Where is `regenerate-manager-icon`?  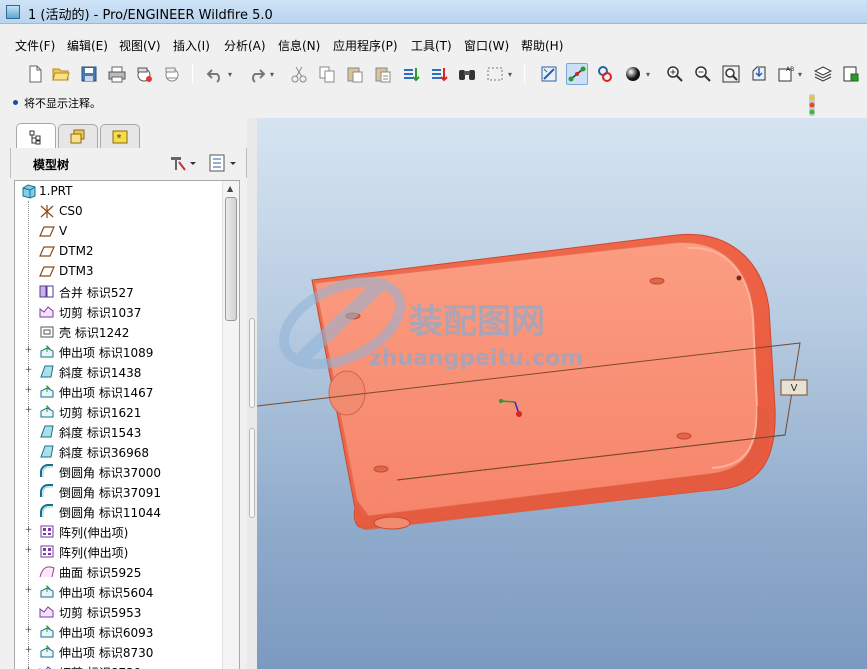
regenerate-manager-icon is located at coordinates (439, 74).